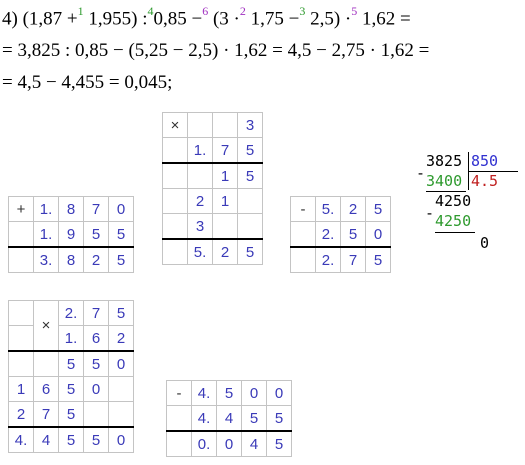 This screenshot has height=465, width=525. Describe the element at coordinates (10, 19) in the screenshot. I see `problem-number: 4)` at that location.